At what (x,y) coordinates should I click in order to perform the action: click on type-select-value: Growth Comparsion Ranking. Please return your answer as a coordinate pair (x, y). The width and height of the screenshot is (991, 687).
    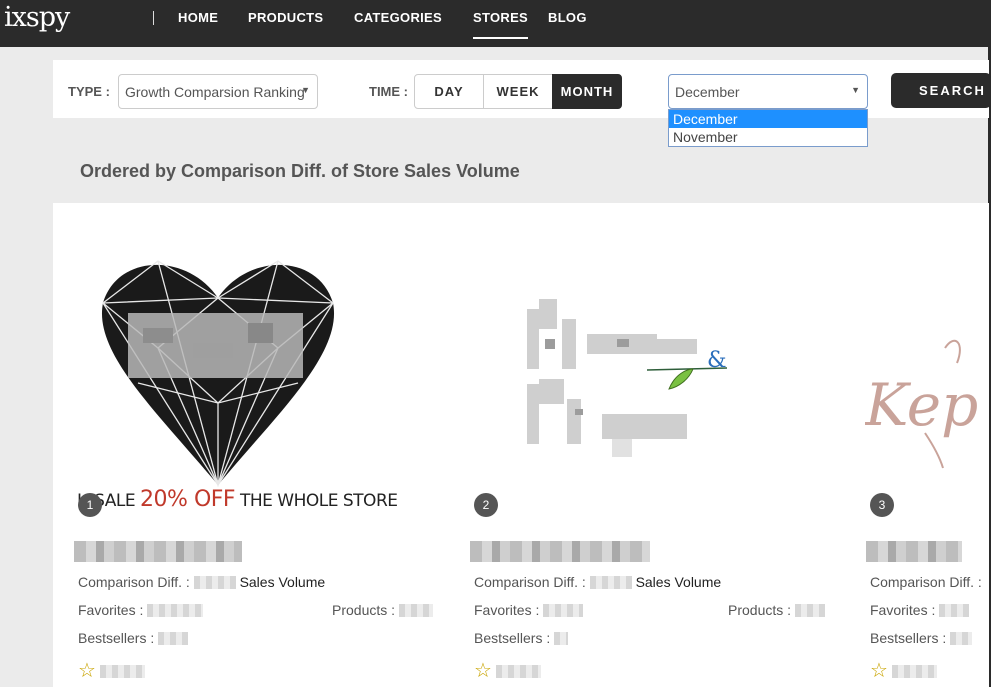
    Looking at the image, I should click on (215, 92).